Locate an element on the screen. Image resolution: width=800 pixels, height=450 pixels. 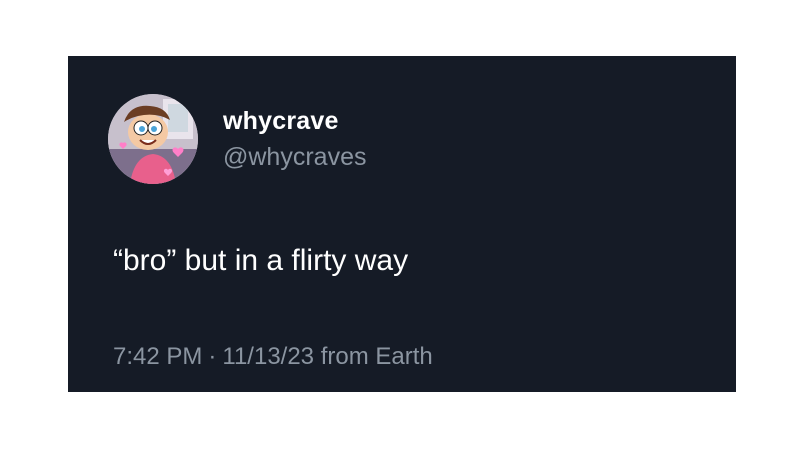
user-handle: @whycraves is located at coordinates (294, 157).